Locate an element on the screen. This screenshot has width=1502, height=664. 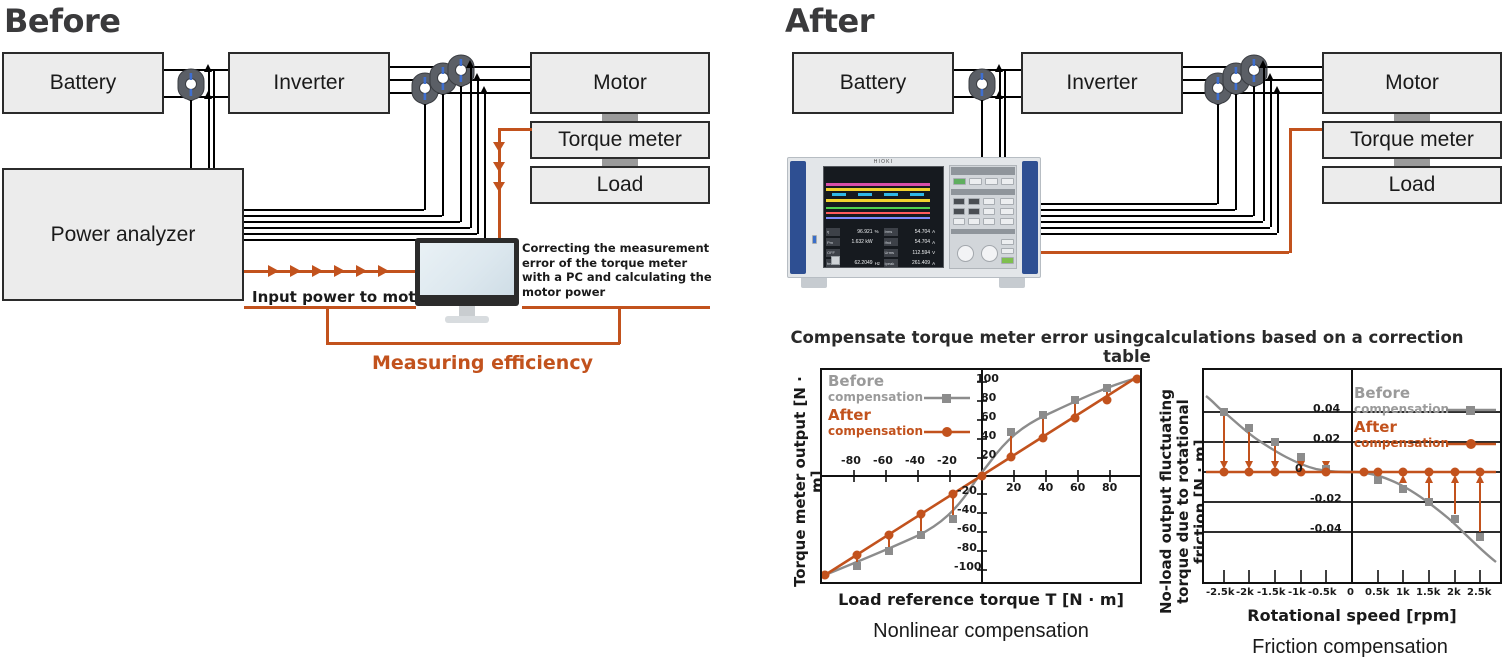
ytick: 0 is located at coordinates (1299, 468).